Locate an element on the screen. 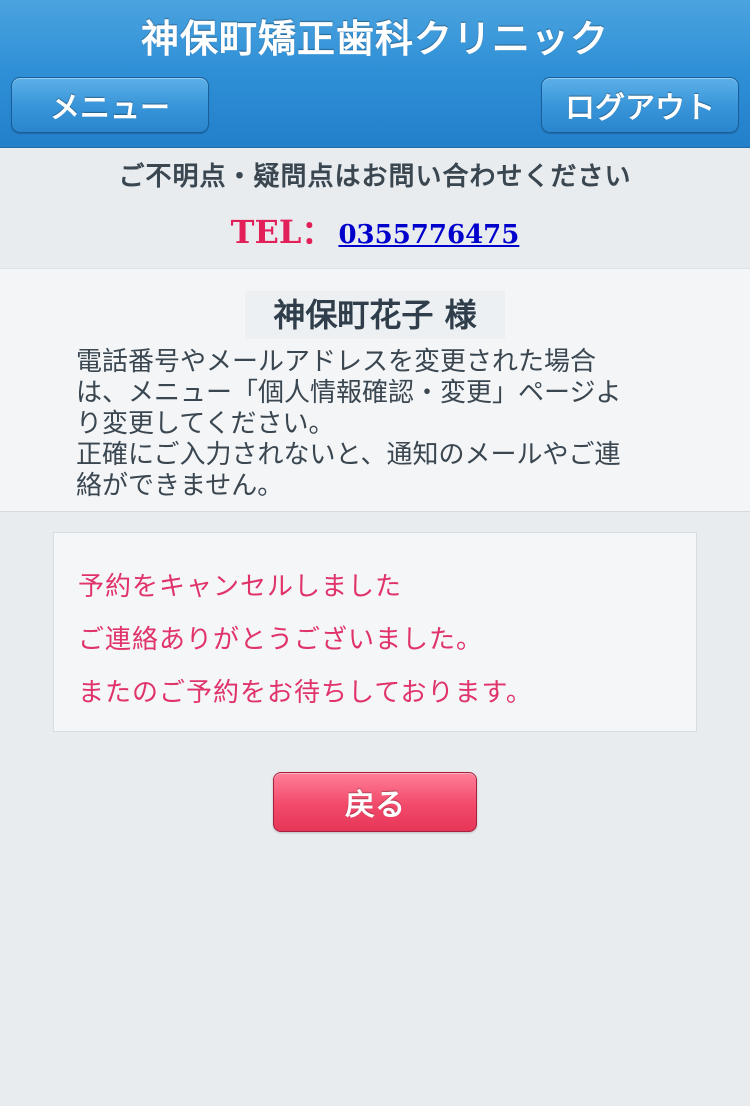 This screenshot has width=750, height=1106. result-line: ご連絡ありがとうございました。 is located at coordinates (281, 640).